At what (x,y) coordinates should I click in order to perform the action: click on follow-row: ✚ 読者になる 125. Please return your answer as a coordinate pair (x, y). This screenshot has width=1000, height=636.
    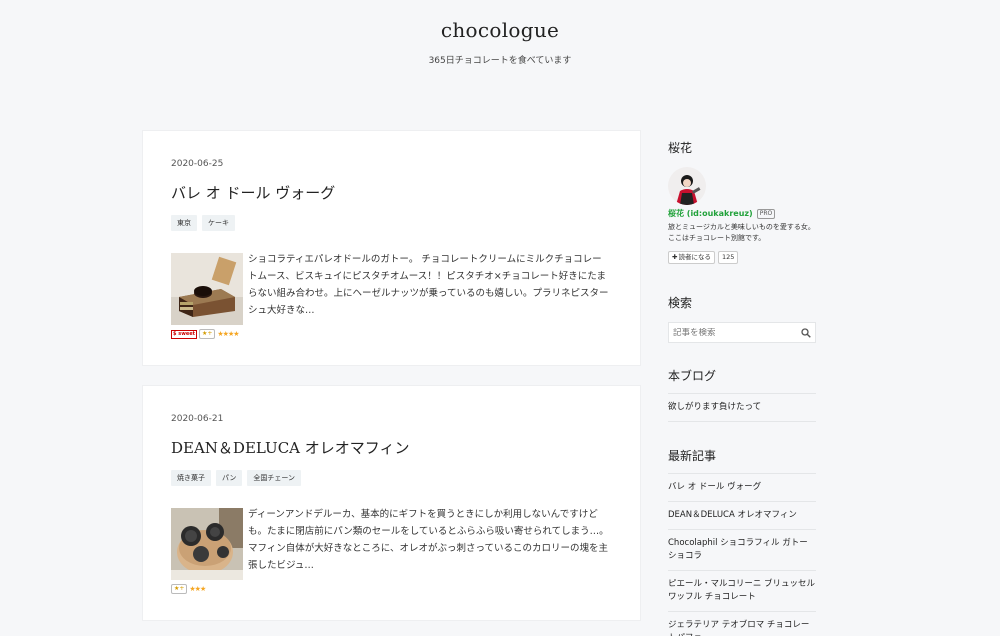
    Looking at the image, I should click on (742, 257).